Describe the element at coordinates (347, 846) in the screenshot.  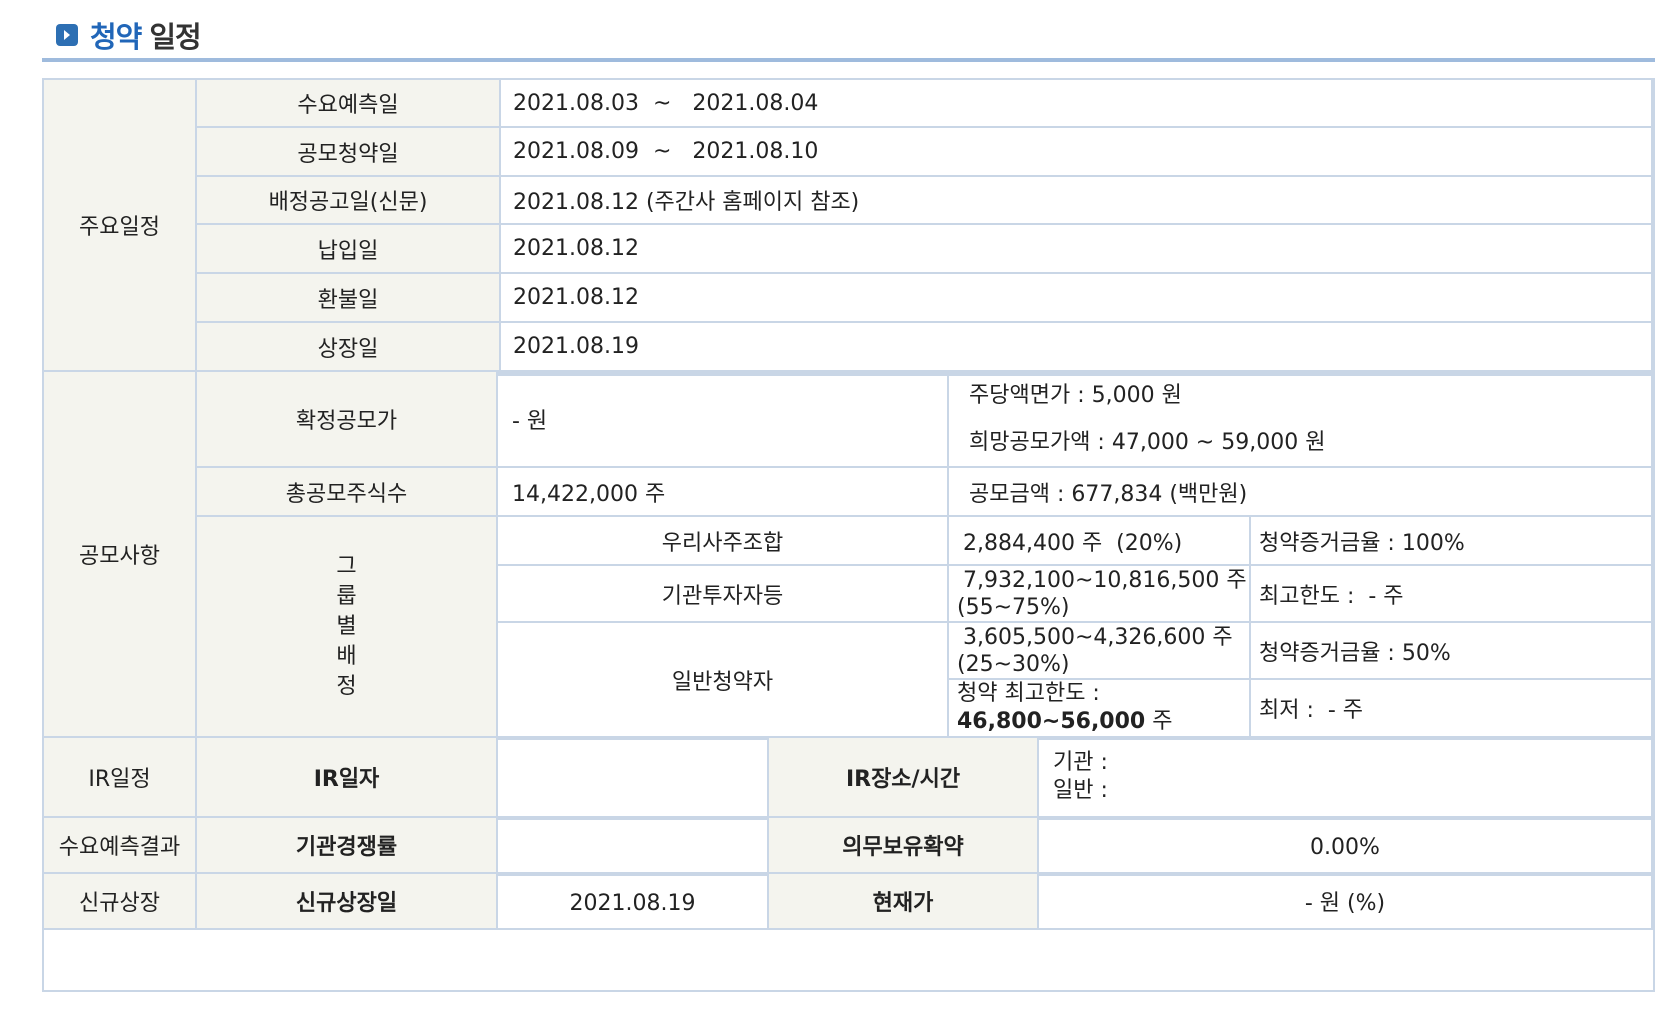
I see `competition-rate-label: 기관경쟁률` at that location.